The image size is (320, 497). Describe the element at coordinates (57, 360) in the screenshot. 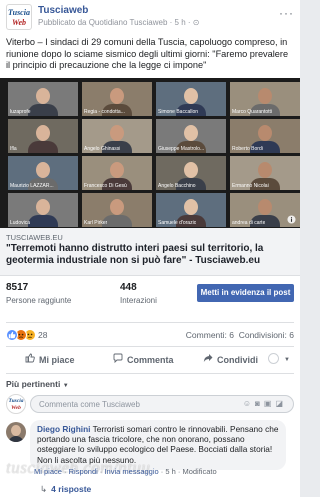

I see `like-label: Mi piace` at that location.